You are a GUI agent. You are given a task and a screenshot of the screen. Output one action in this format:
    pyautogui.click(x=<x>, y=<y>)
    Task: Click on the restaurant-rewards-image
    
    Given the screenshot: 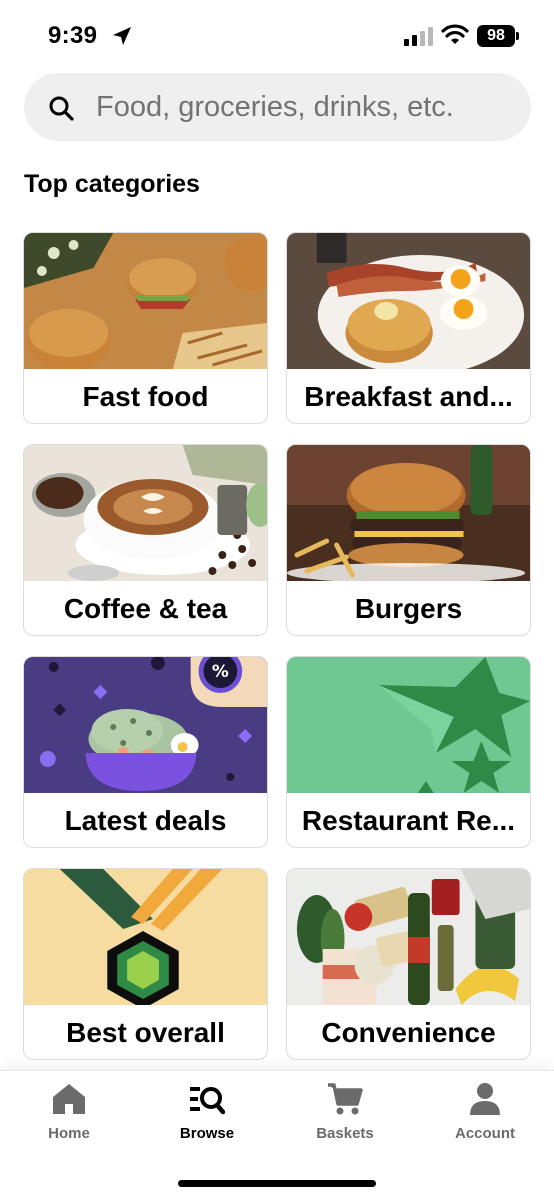 What is the action you would take?
    pyautogui.click(x=408, y=725)
    